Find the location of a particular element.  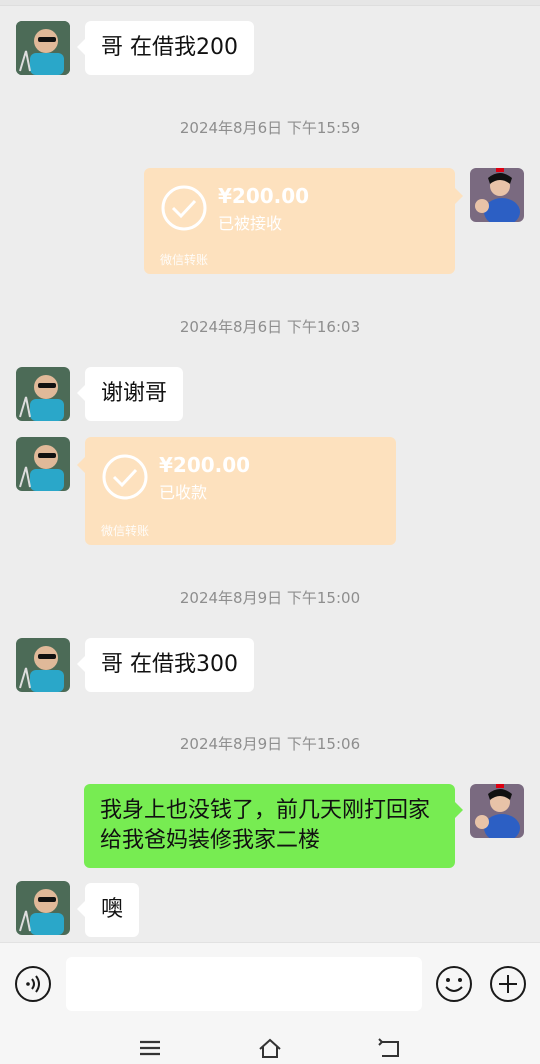

transfer-status: 已收款 is located at coordinates (183, 492).